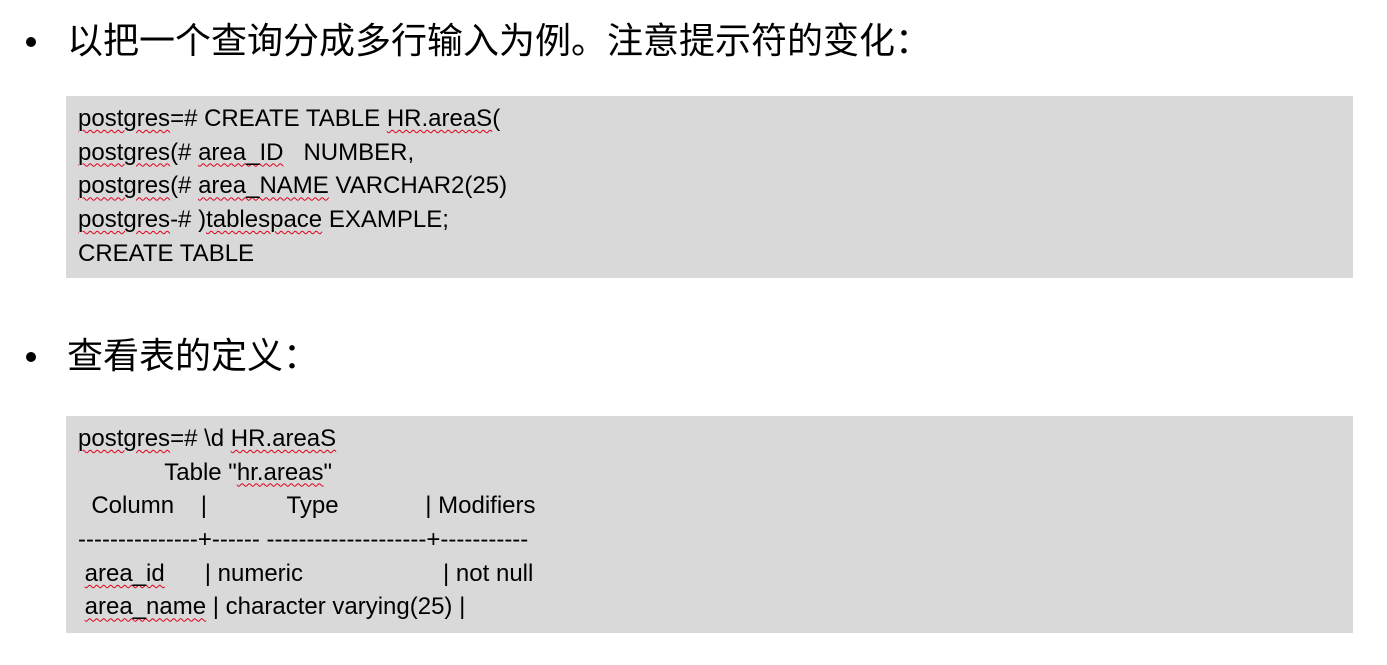  Describe the element at coordinates (715, 220) in the screenshot. I see `code-line: postgres-# )tablespace EXAMPLE;` at that location.